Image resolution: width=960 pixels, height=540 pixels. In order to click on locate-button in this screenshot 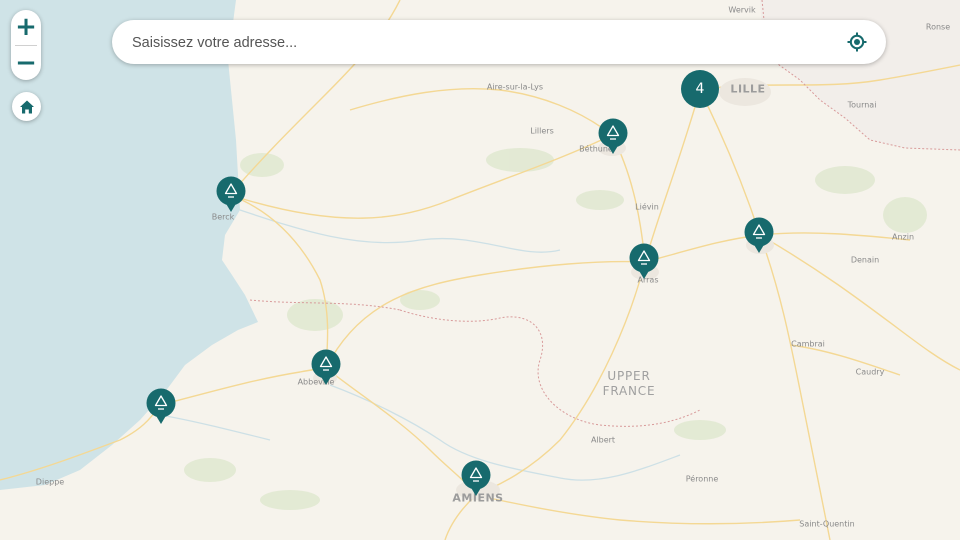, I will do `click(857, 42)`.